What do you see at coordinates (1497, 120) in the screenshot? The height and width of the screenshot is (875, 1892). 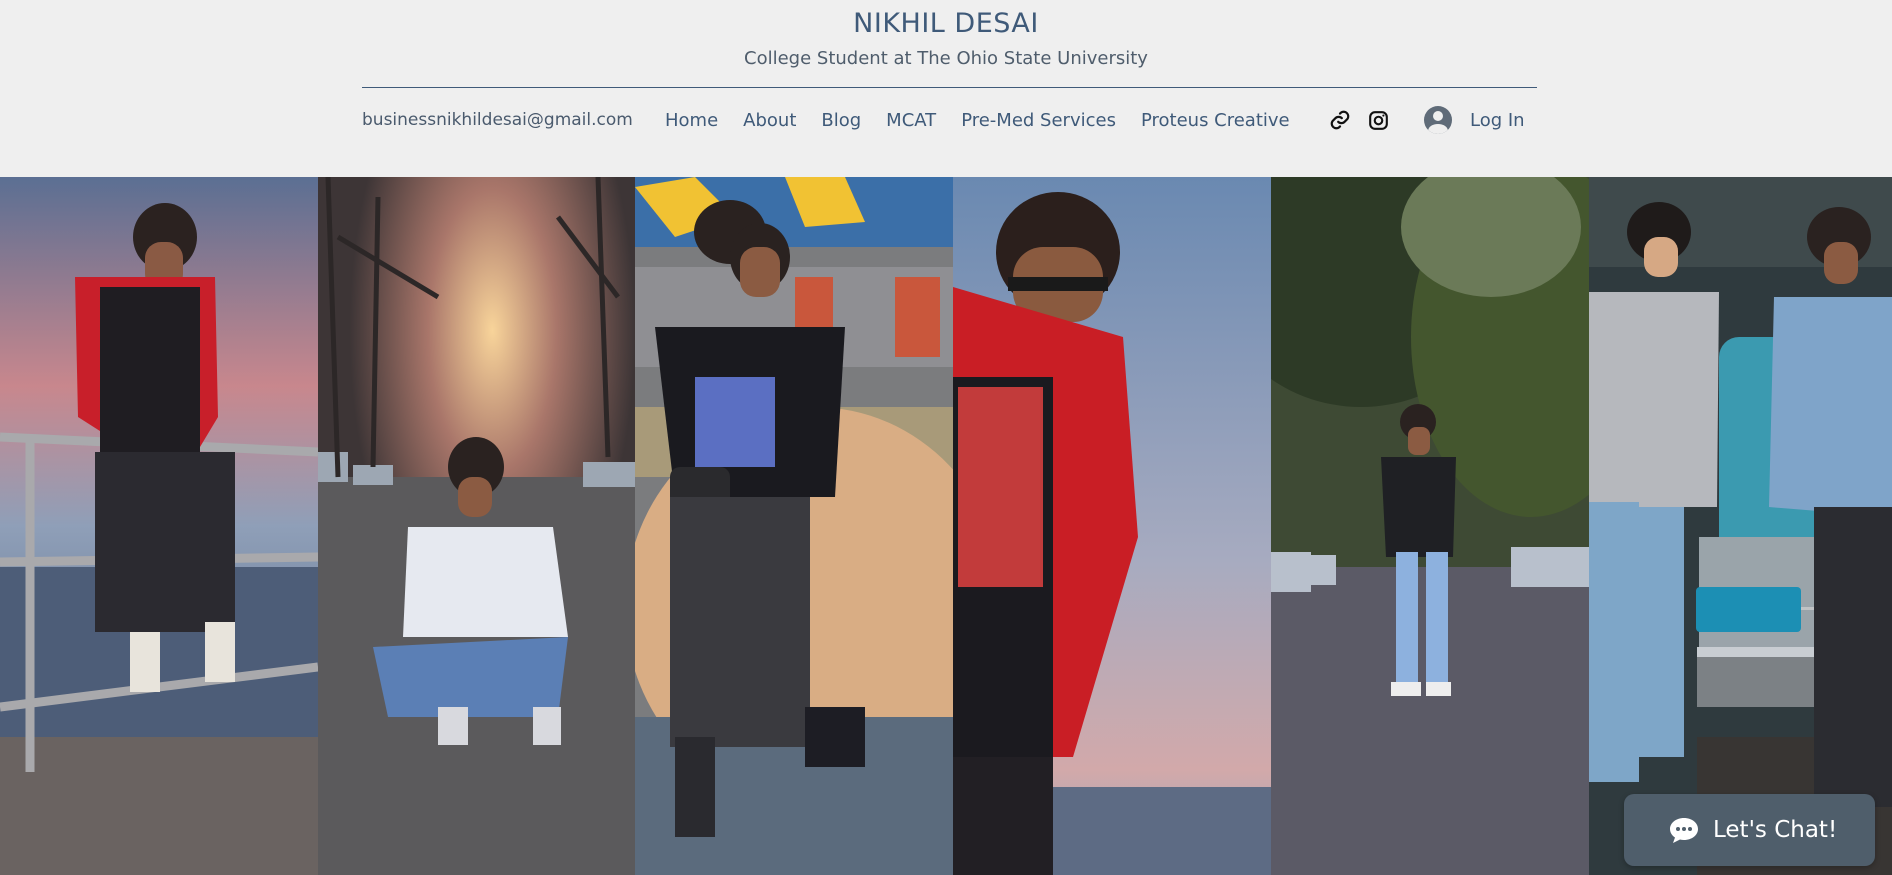 I see `login-label: Log In` at bounding box center [1497, 120].